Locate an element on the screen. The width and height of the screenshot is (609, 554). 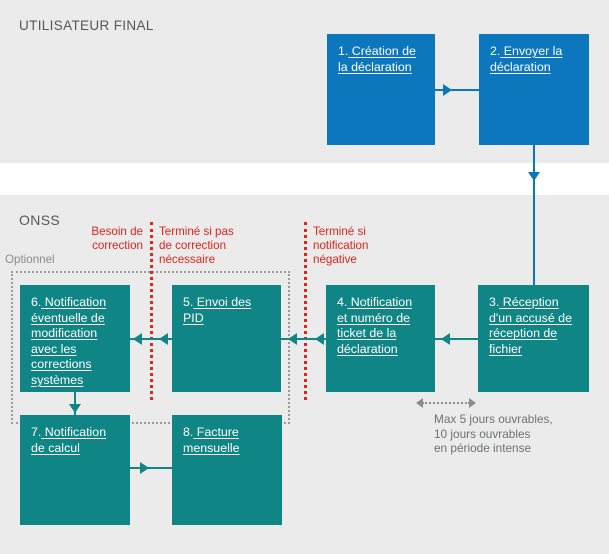
node-5-label: 5. Envoi des PID is located at coordinates (217, 310).